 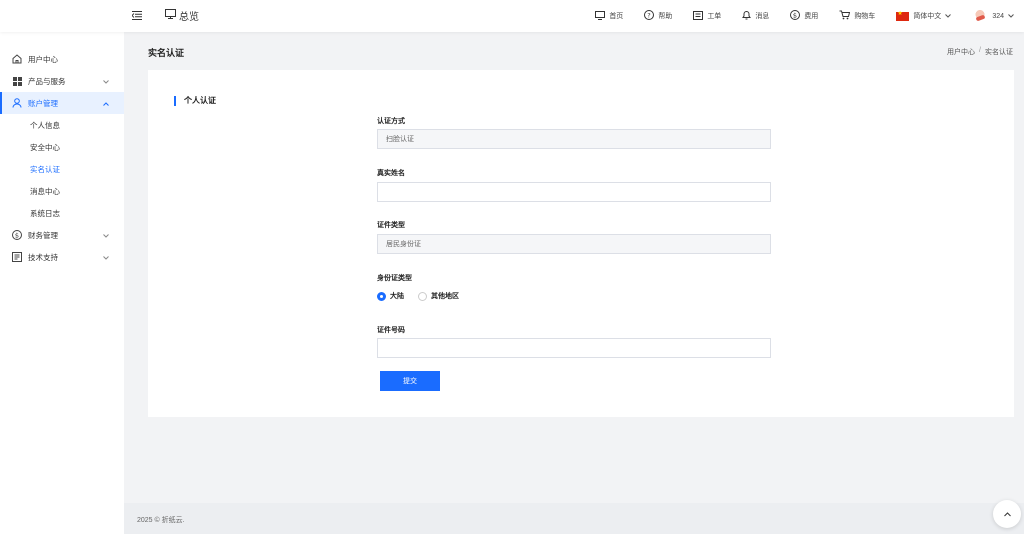 I want to click on sidebar-item-label: 账户管理, so click(x=43, y=103).